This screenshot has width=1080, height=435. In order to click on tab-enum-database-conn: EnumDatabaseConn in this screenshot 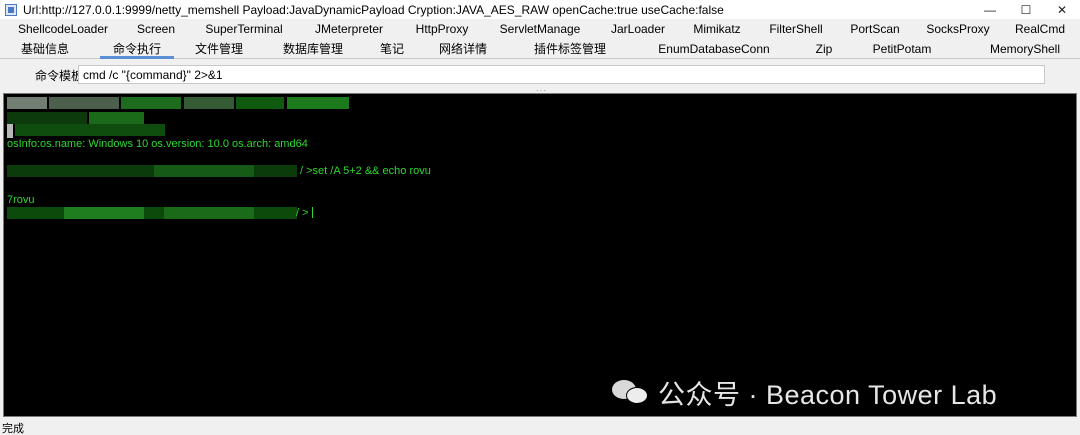, I will do `click(714, 49)`.